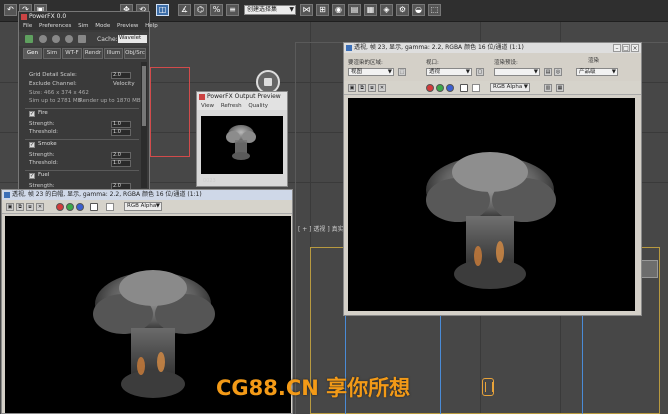 The width and height of the screenshot is (668, 414). Describe the element at coordinates (386, 10) in the screenshot. I see `render-icon: ◈` at that location.